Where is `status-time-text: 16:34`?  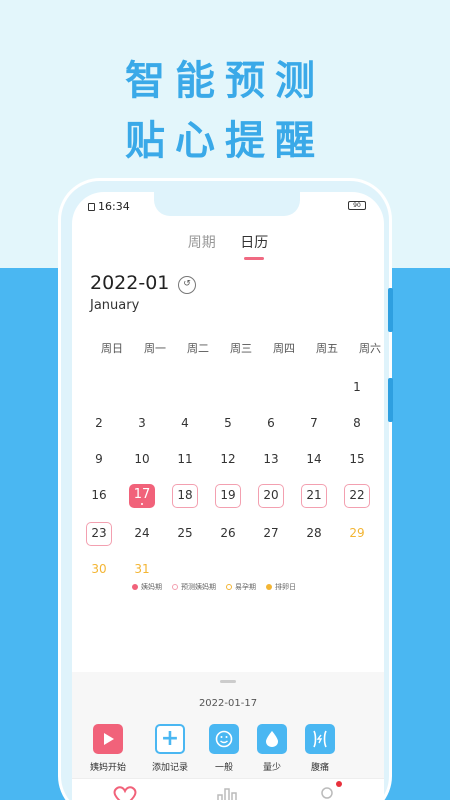
status-time-text: 16:34 is located at coordinates (114, 206).